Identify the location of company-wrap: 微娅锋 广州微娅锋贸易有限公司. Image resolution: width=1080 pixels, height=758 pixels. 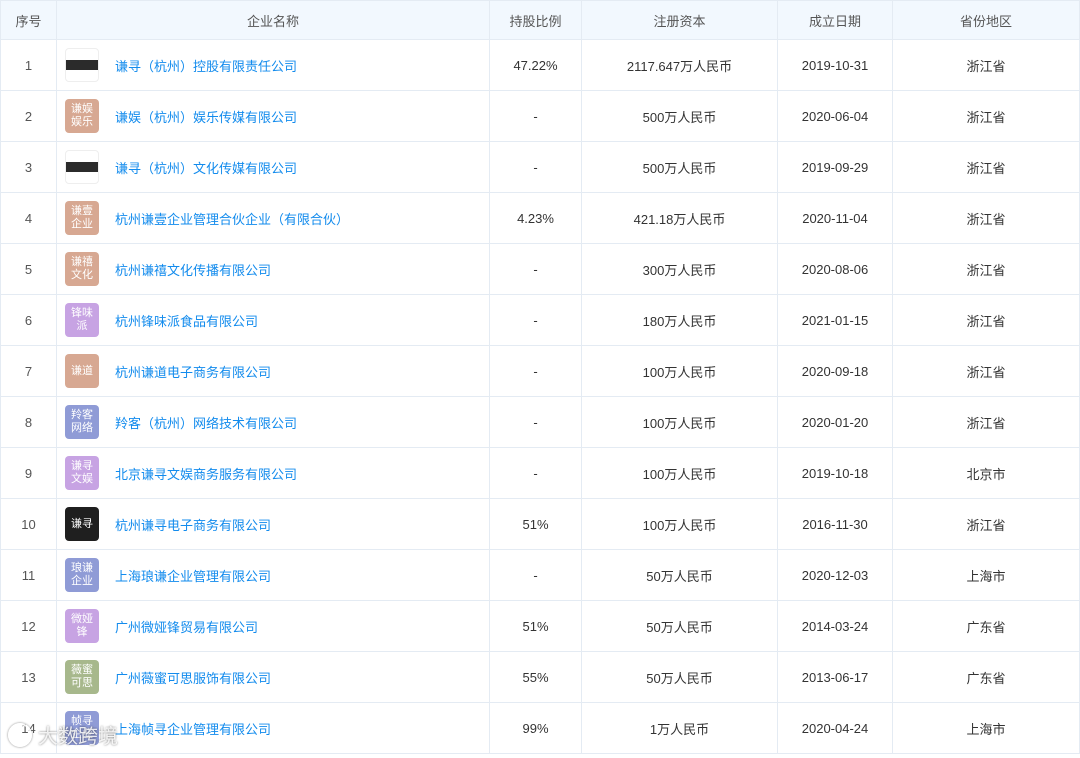
(277, 626).